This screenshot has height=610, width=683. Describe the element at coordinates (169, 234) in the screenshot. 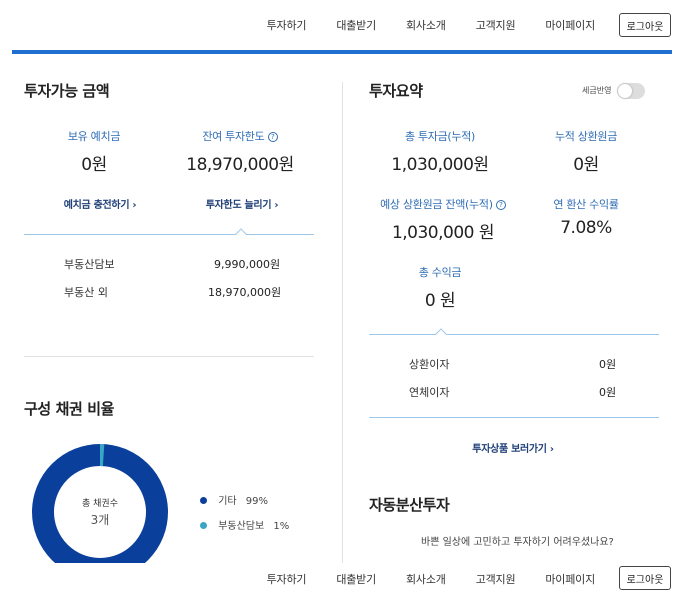

I see `left-caret-divider` at that location.